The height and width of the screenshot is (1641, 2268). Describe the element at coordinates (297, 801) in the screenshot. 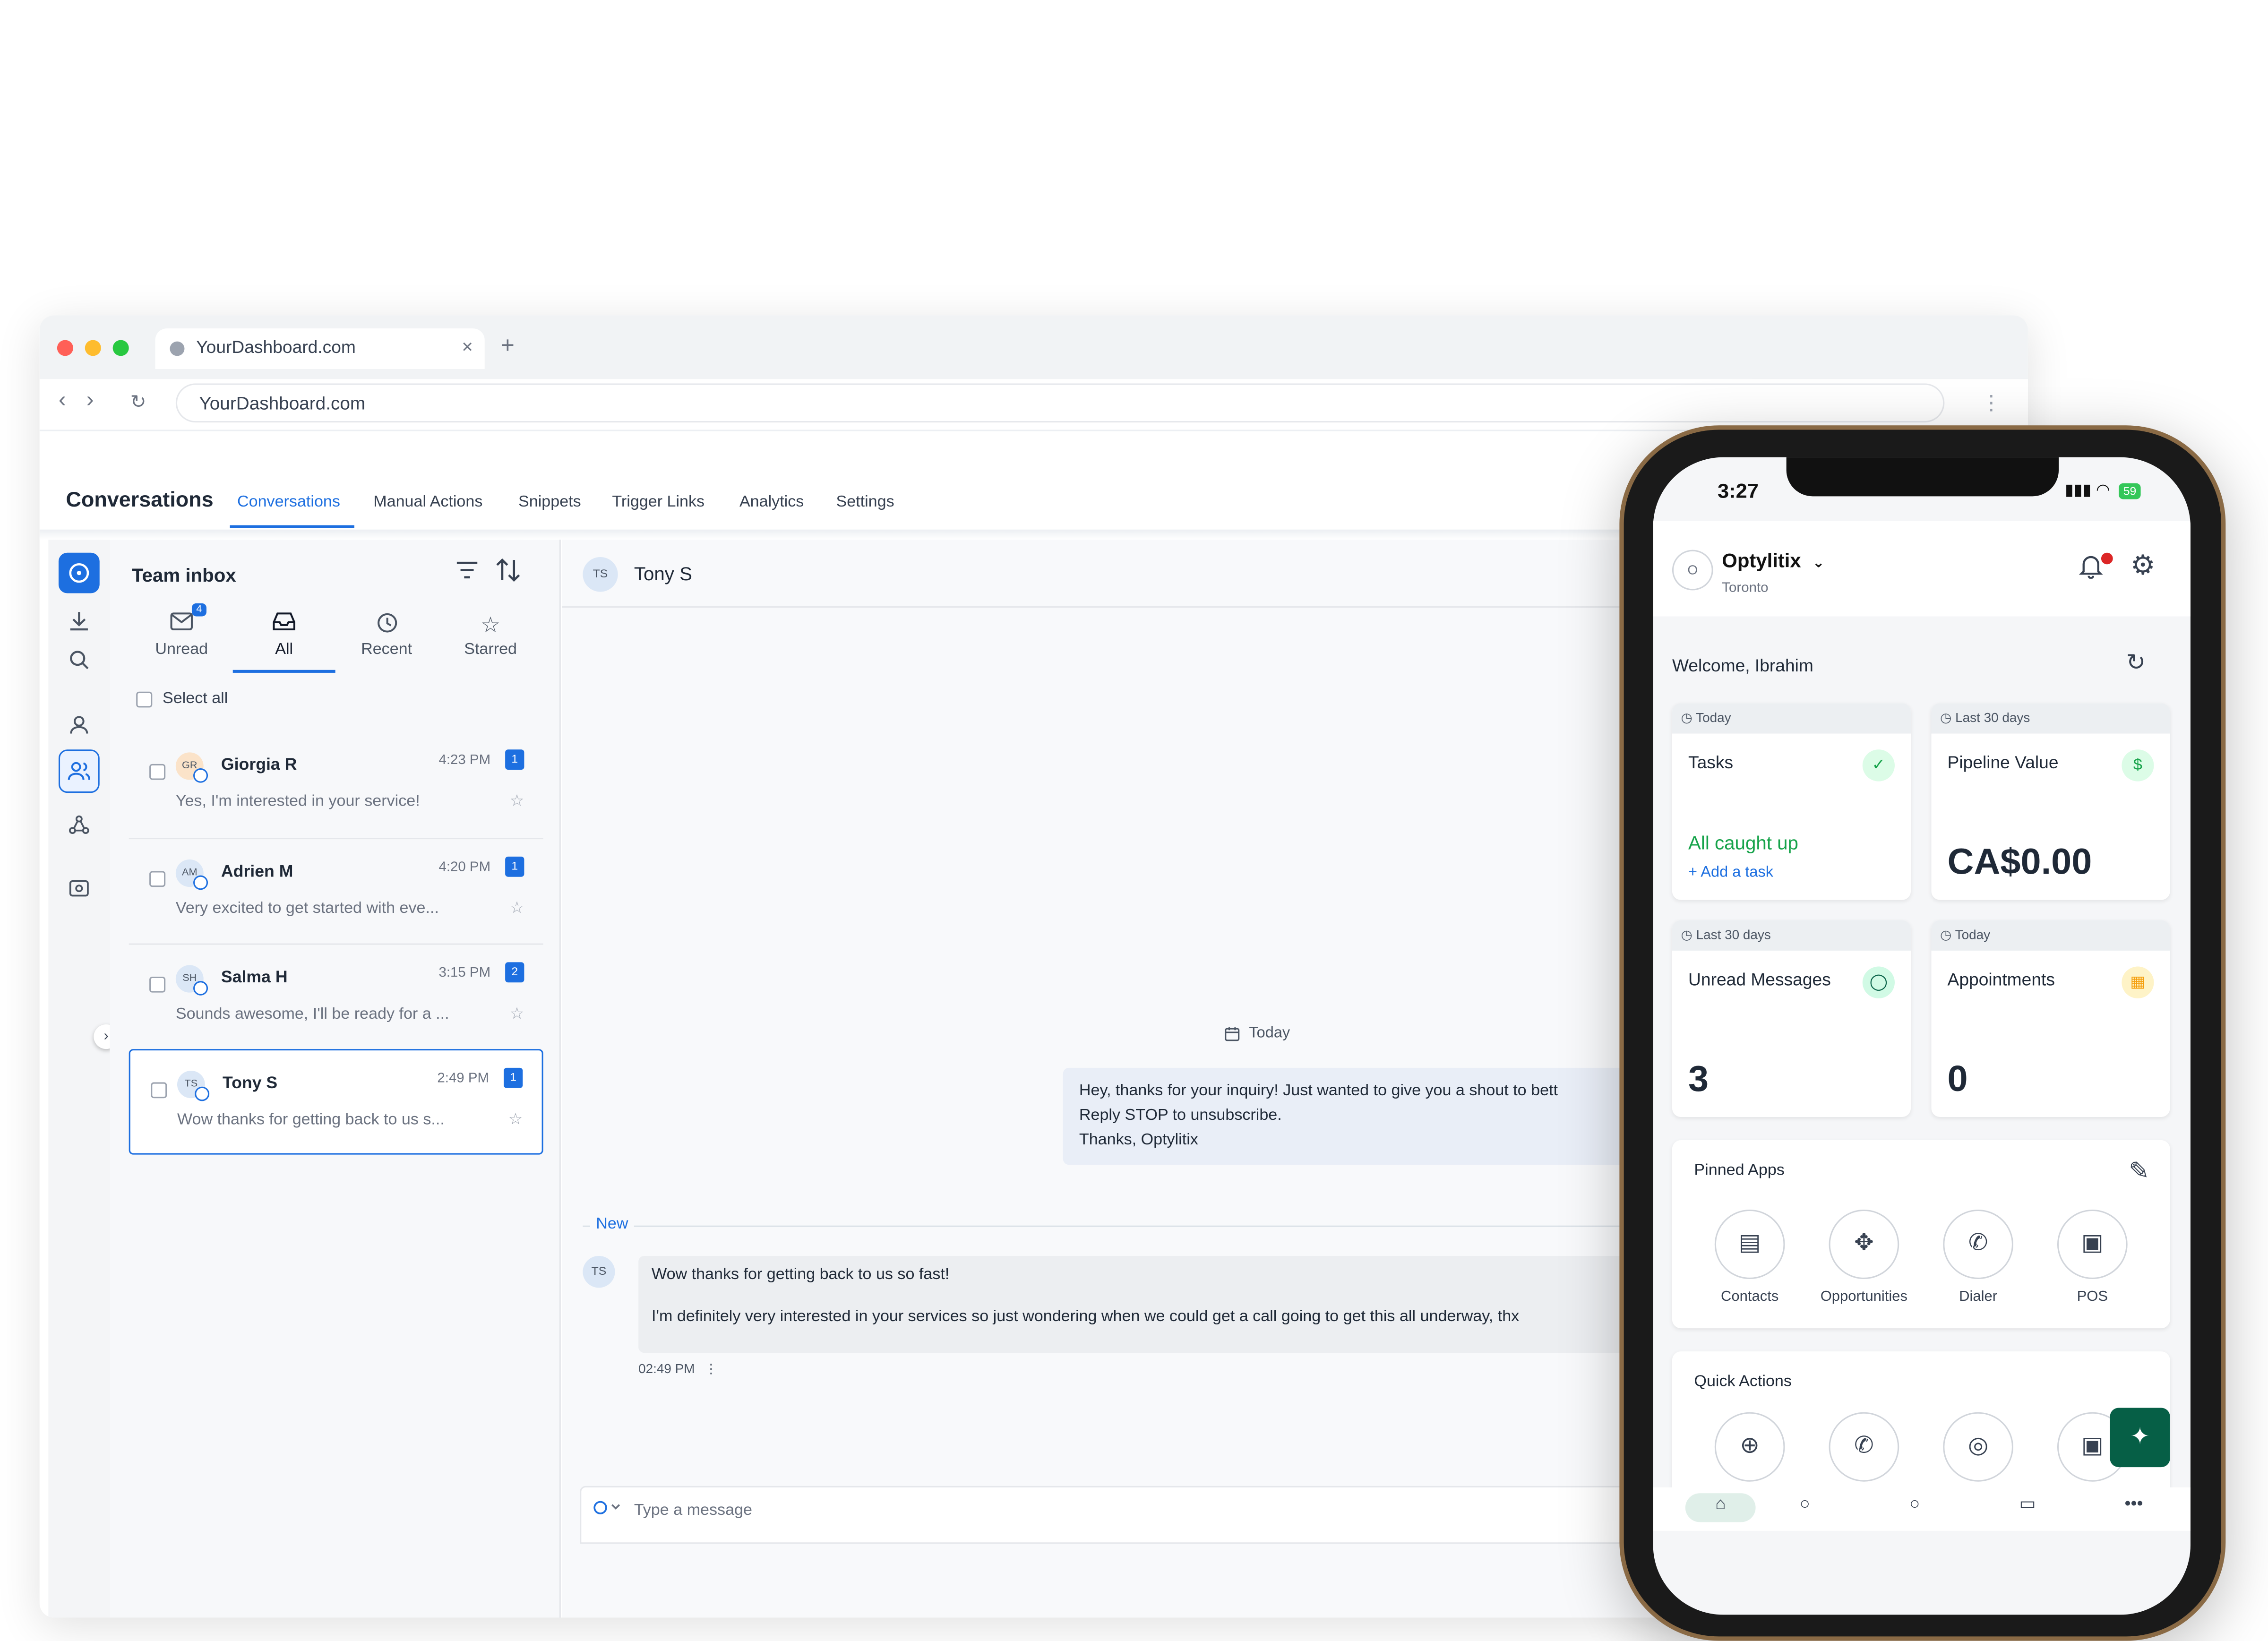

I see `message-preview: Yes, I'm interested in your service!` at that location.